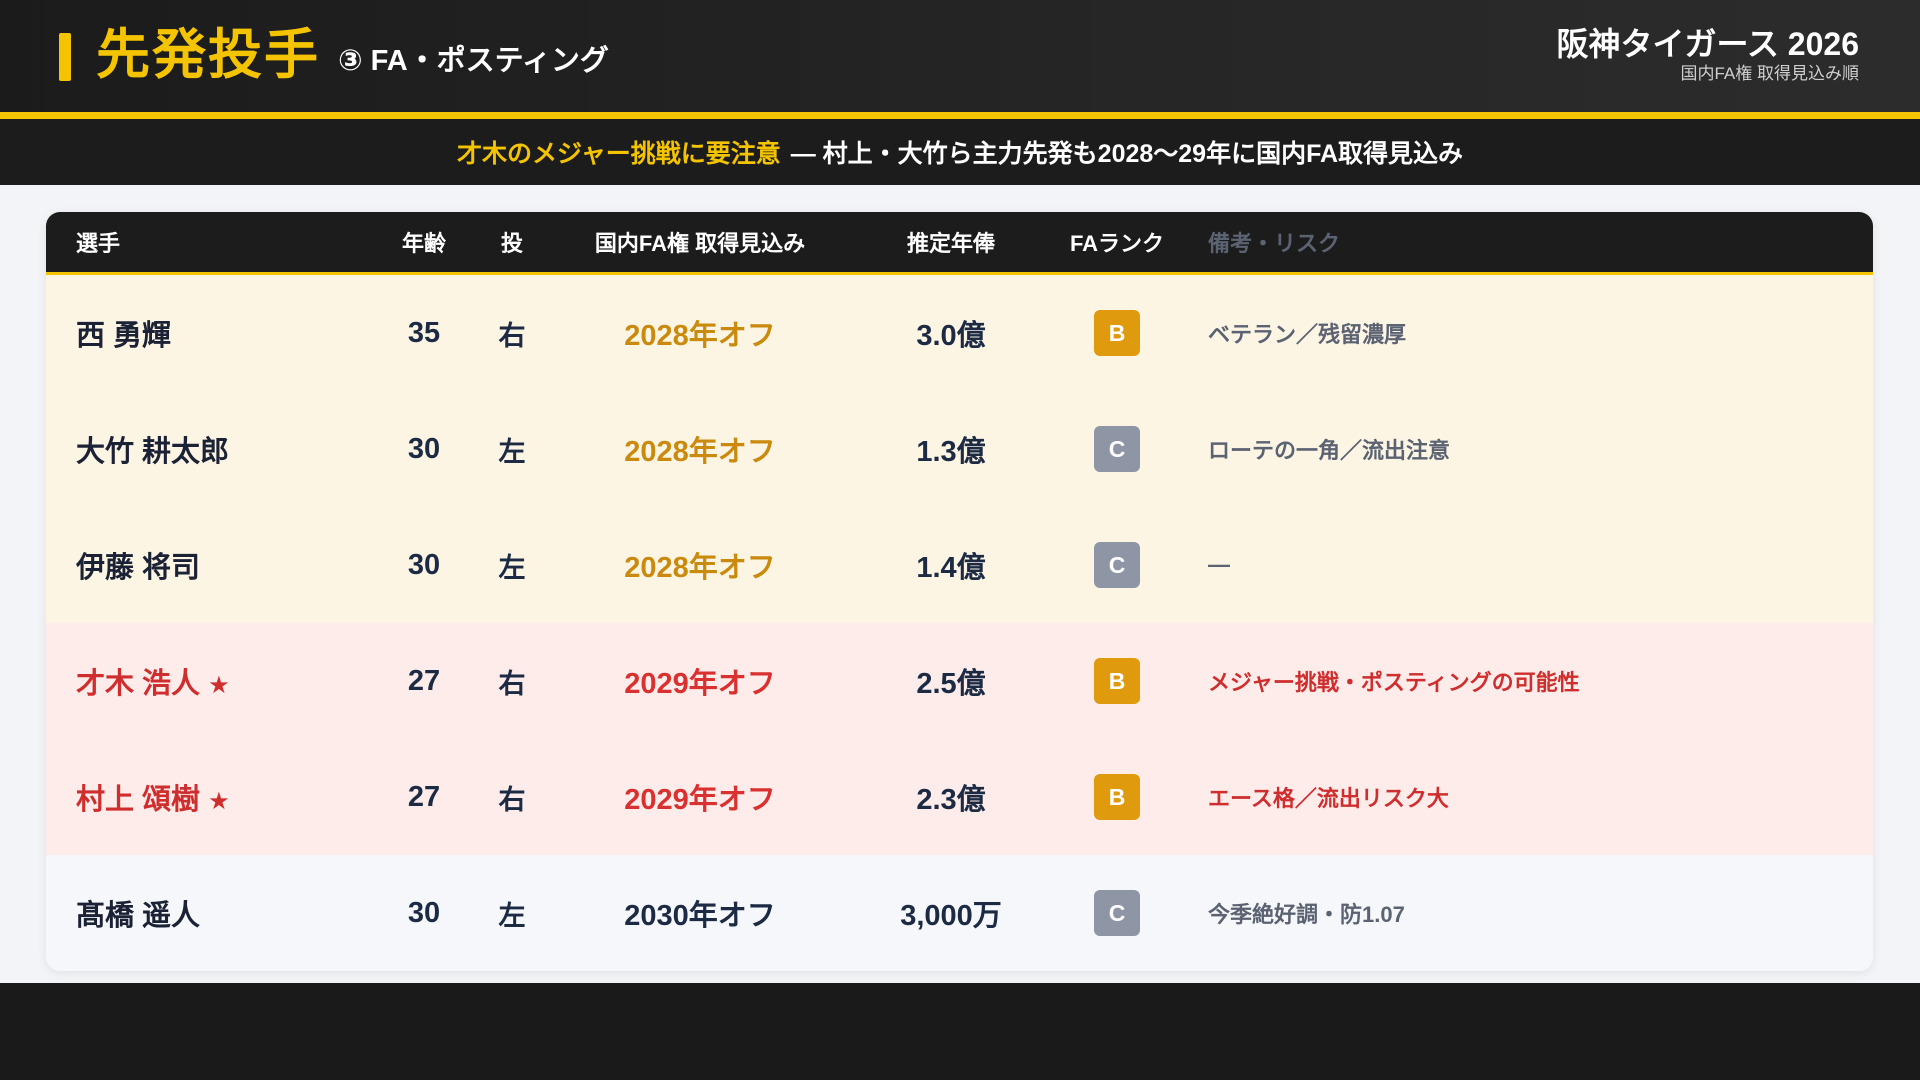 Image resolution: width=1920 pixels, height=1080 pixels. Describe the element at coordinates (960, 115) in the screenshot. I see `header-divider` at that location.